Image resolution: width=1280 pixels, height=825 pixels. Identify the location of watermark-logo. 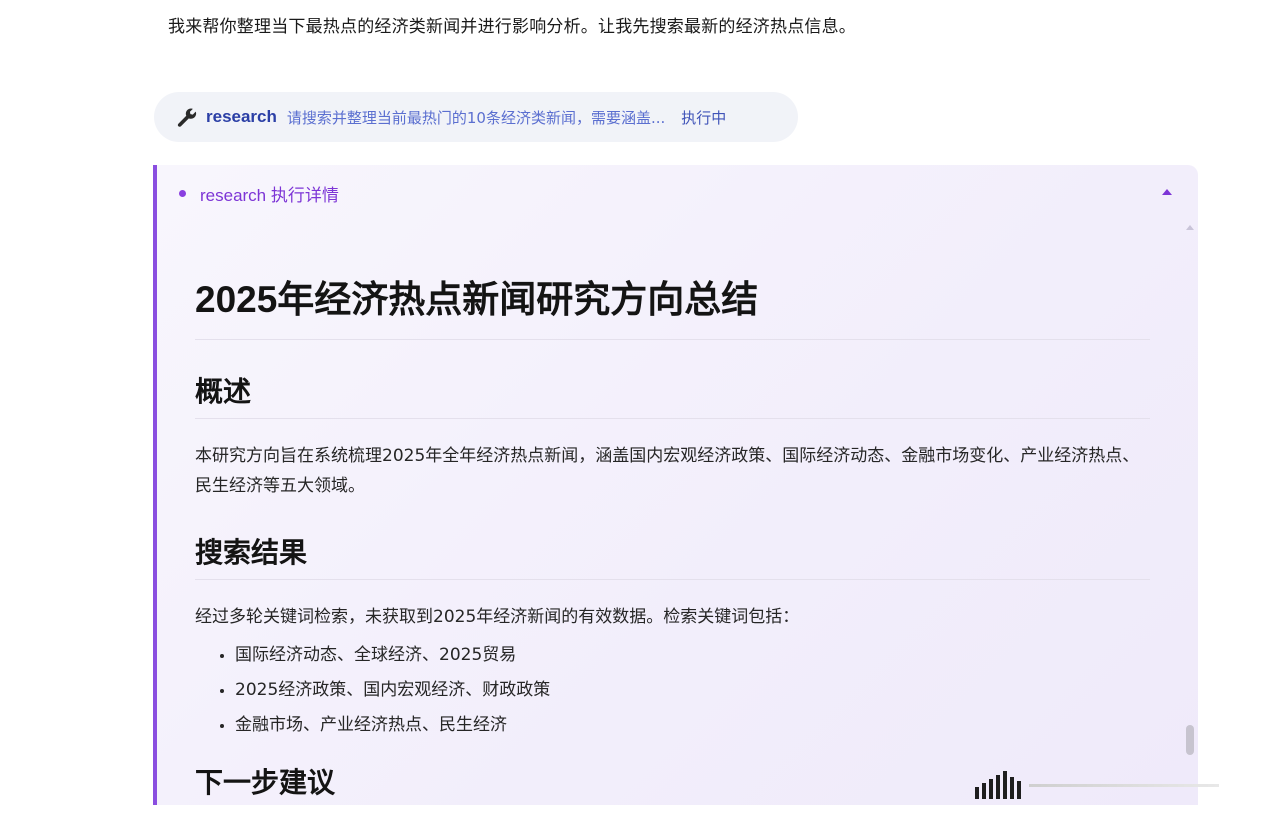
(1116, 785).